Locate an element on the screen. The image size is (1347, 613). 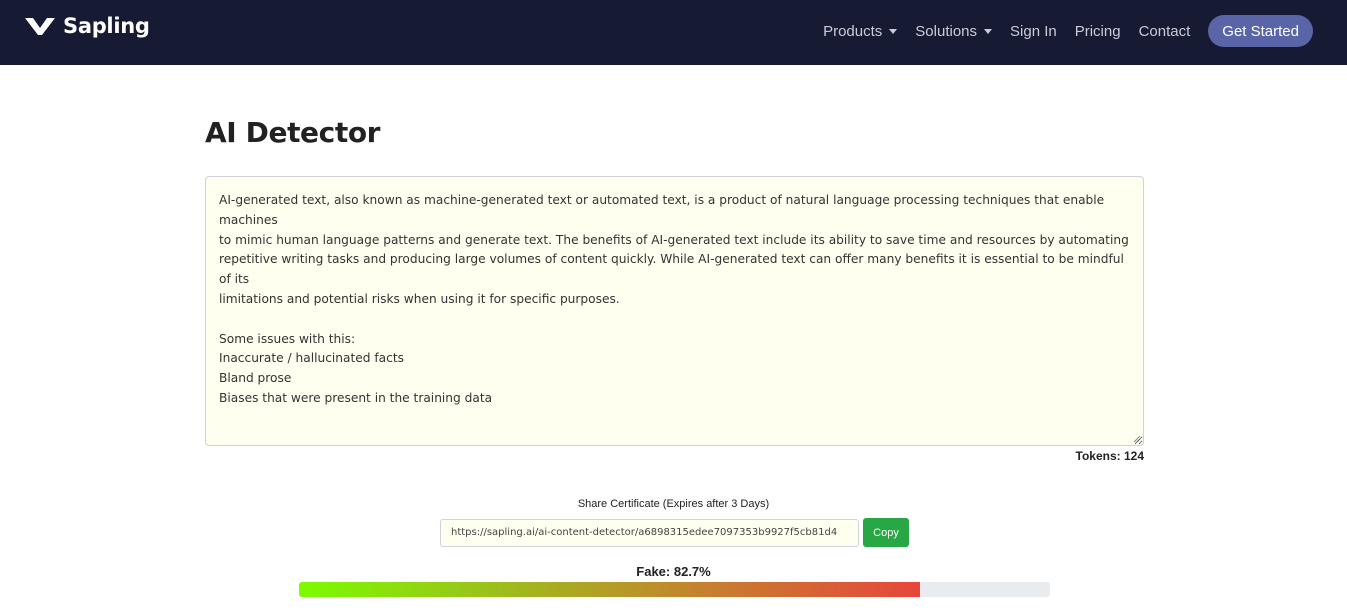
text-line: Inaccurate / hallucinated facts is located at coordinates (311, 358).